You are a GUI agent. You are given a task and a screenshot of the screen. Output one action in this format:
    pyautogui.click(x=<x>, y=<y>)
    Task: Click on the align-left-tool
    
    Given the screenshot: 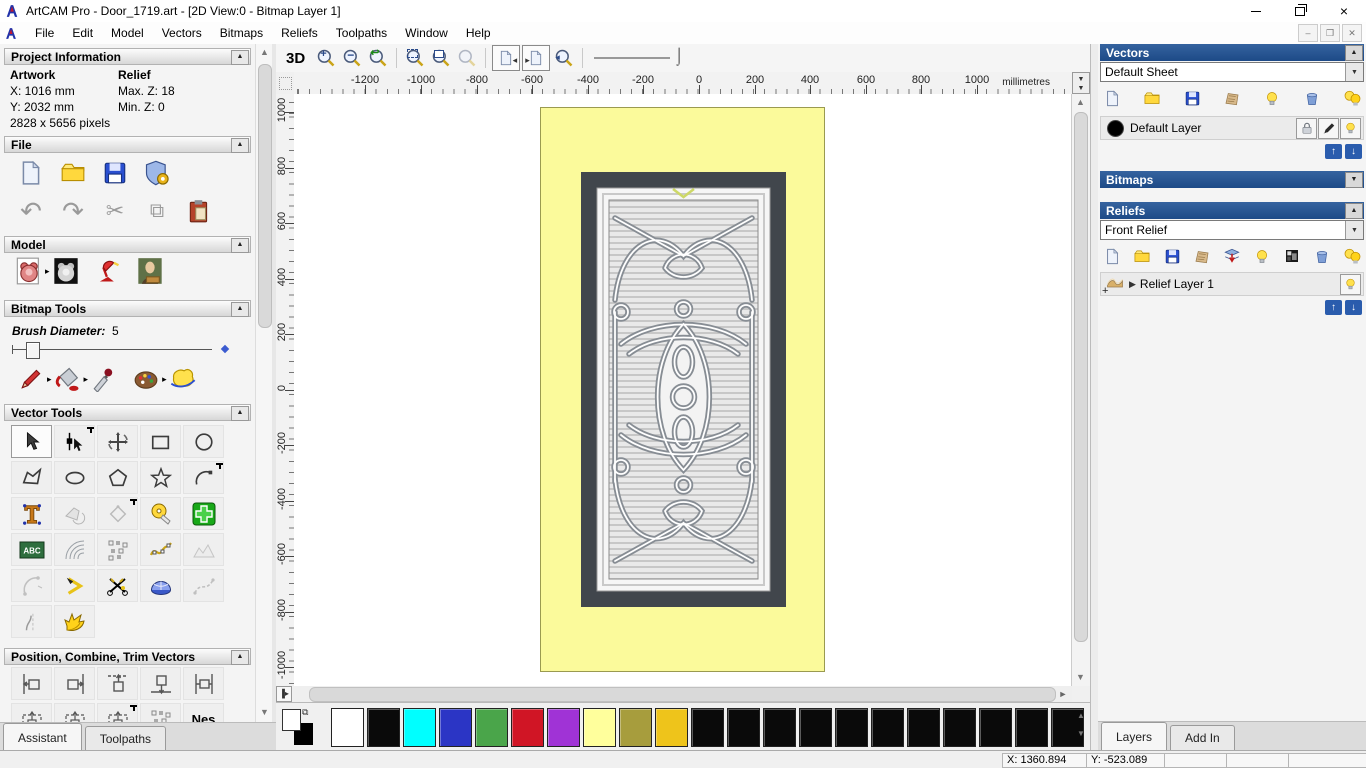 What is the action you would take?
    pyautogui.click(x=31, y=683)
    